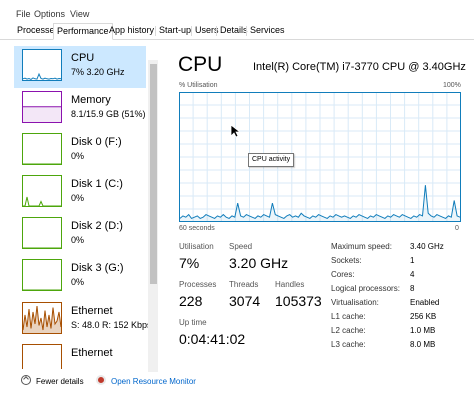 The width and height of the screenshot is (474, 400). Describe the element at coordinates (212, 339) in the screenshot. I see `uptime-value: 0:04:41:02` at that location.